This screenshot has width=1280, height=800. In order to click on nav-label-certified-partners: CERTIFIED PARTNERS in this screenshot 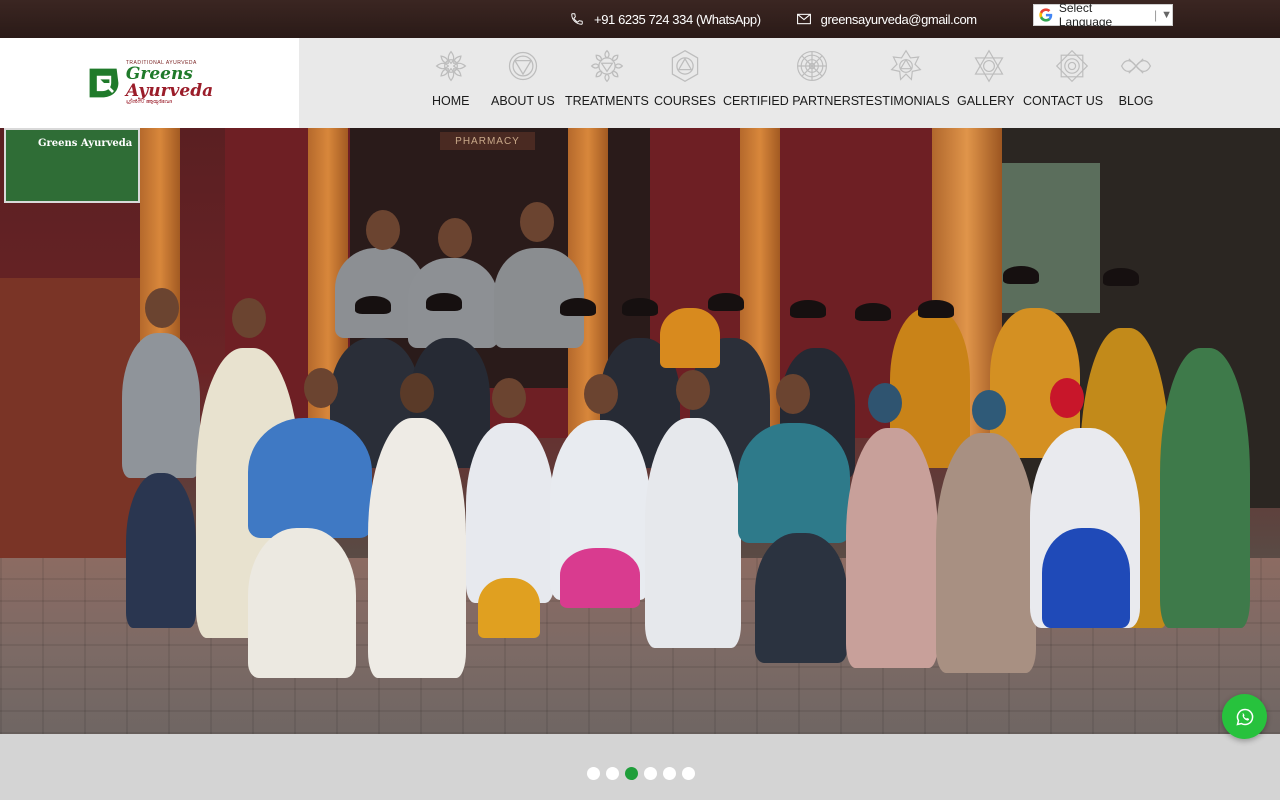, I will do `click(791, 101)`.